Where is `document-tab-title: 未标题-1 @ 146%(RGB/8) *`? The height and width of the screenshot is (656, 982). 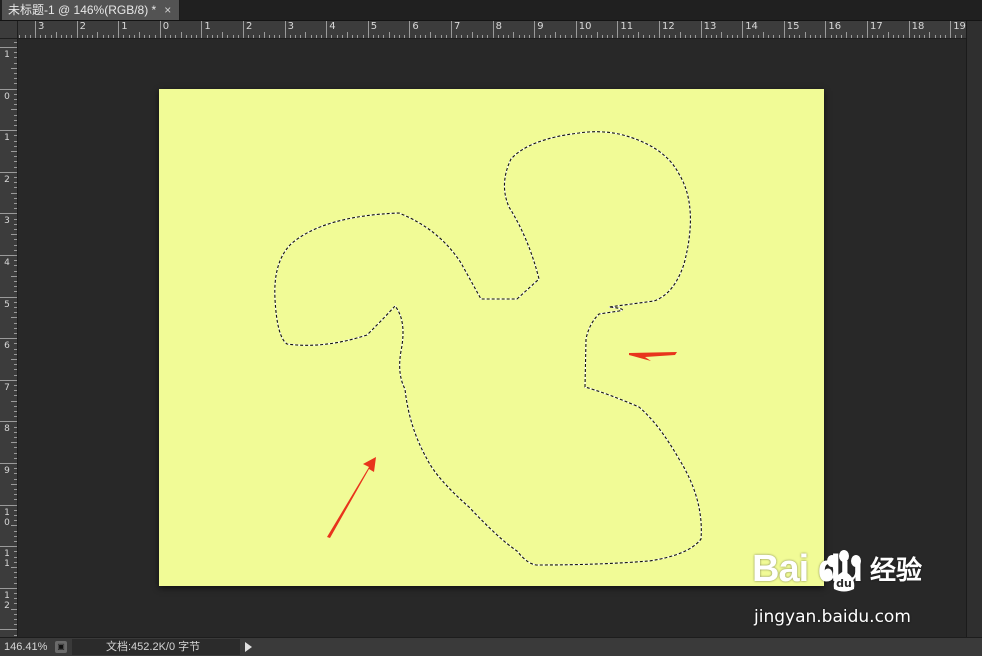
document-tab-title: 未标题-1 @ 146%(RGB/8) * is located at coordinates (82, 10).